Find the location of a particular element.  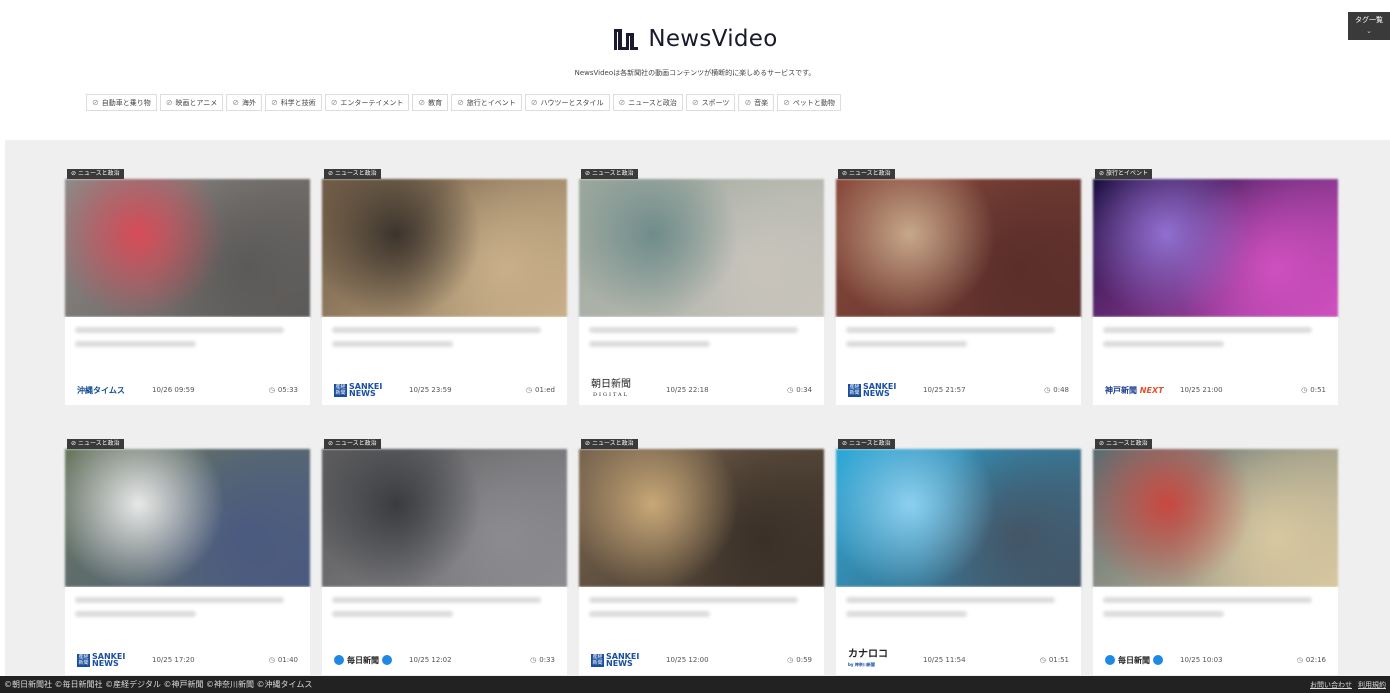

video-card: ⊘ ニュースと政治毎日新聞毎日新聞10/25 12:02 ◷0:33 is located at coordinates (444, 542).